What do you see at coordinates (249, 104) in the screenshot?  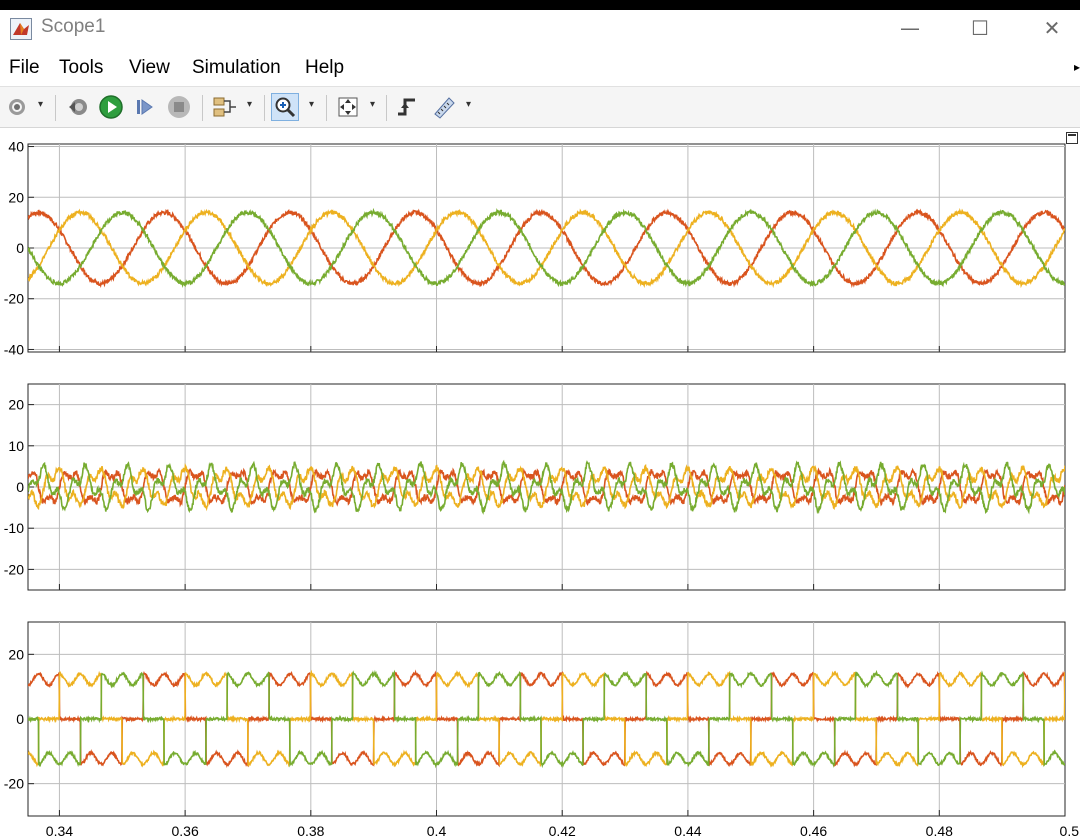 I see `signal-selection-dropdown-icon: ▾` at bounding box center [249, 104].